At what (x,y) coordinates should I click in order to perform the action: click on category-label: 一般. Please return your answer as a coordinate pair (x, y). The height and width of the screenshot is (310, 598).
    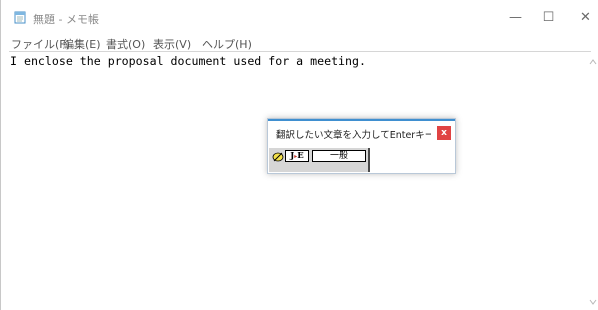
    Looking at the image, I should click on (338, 156).